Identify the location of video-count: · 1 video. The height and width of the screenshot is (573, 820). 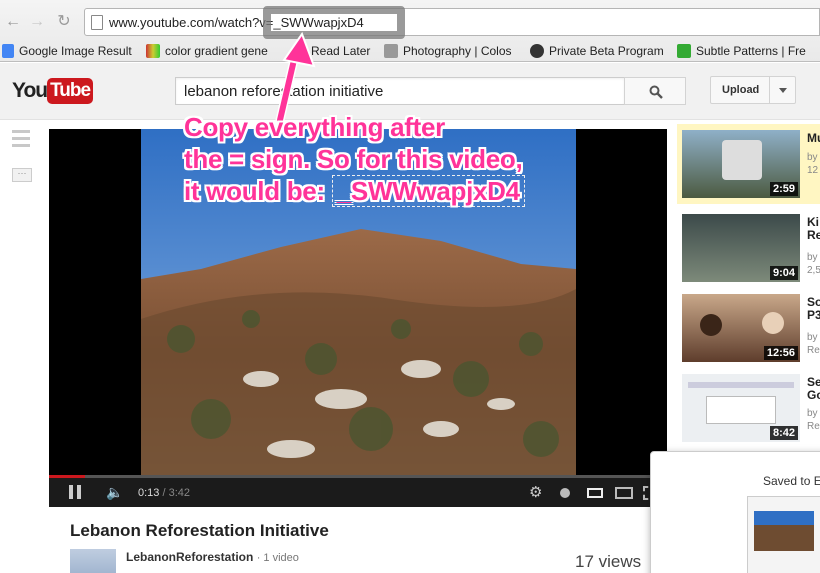
(277, 558).